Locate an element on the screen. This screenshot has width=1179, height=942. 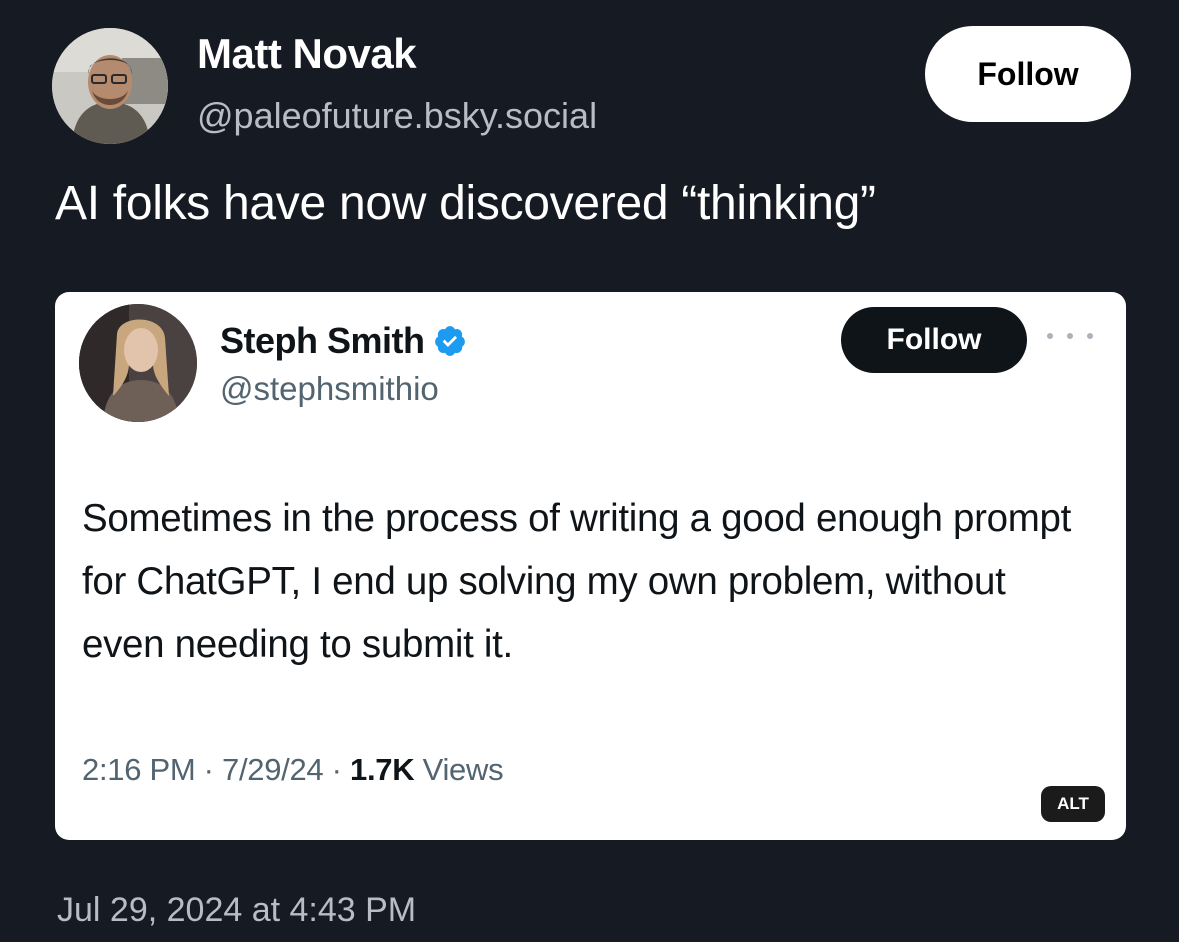
author-name: Matt Novak is located at coordinates (307, 54).